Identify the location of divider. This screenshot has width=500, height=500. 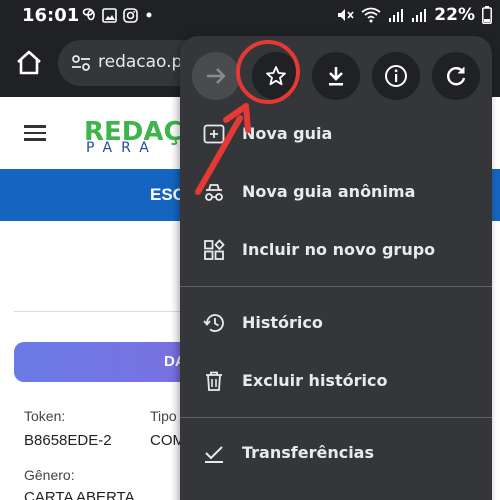
(99, 311).